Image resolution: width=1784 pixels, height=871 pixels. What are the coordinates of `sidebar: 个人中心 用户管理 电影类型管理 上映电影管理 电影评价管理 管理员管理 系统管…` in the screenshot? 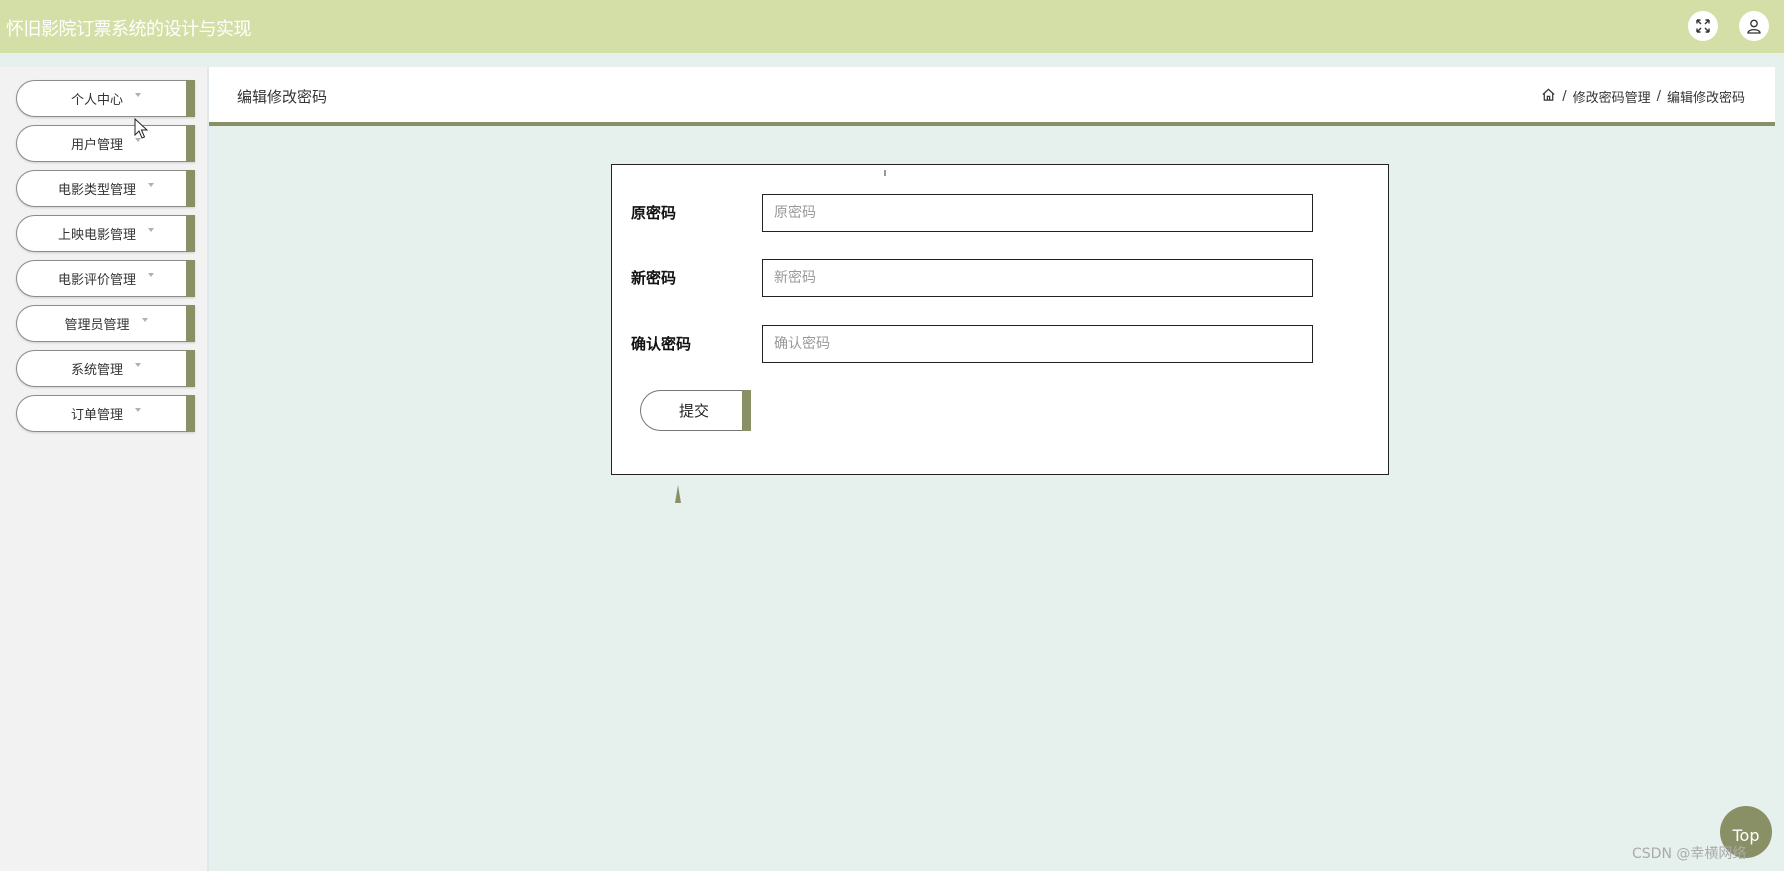 It's located at (104, 469).